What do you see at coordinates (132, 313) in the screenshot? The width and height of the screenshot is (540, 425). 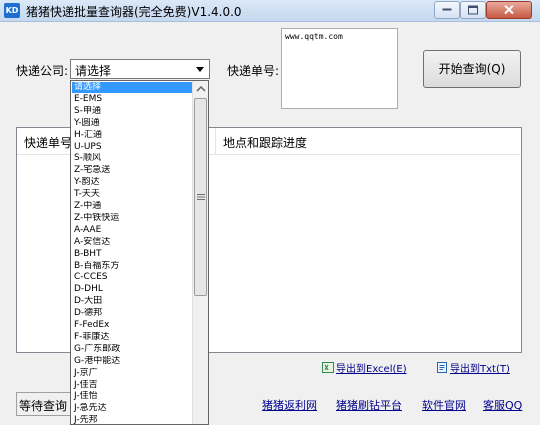 I see `dropdown-option: D-德邦` at bounding box center [132, 313].